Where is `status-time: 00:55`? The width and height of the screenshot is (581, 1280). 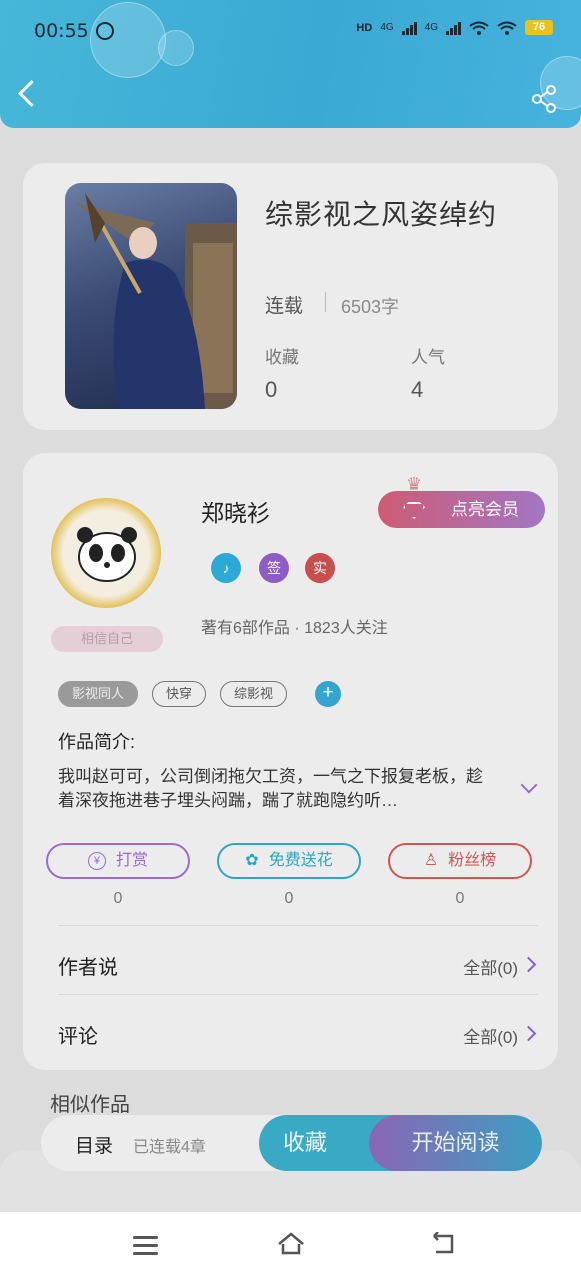
status-time: 00:55 is located at coordinates (61, 31).